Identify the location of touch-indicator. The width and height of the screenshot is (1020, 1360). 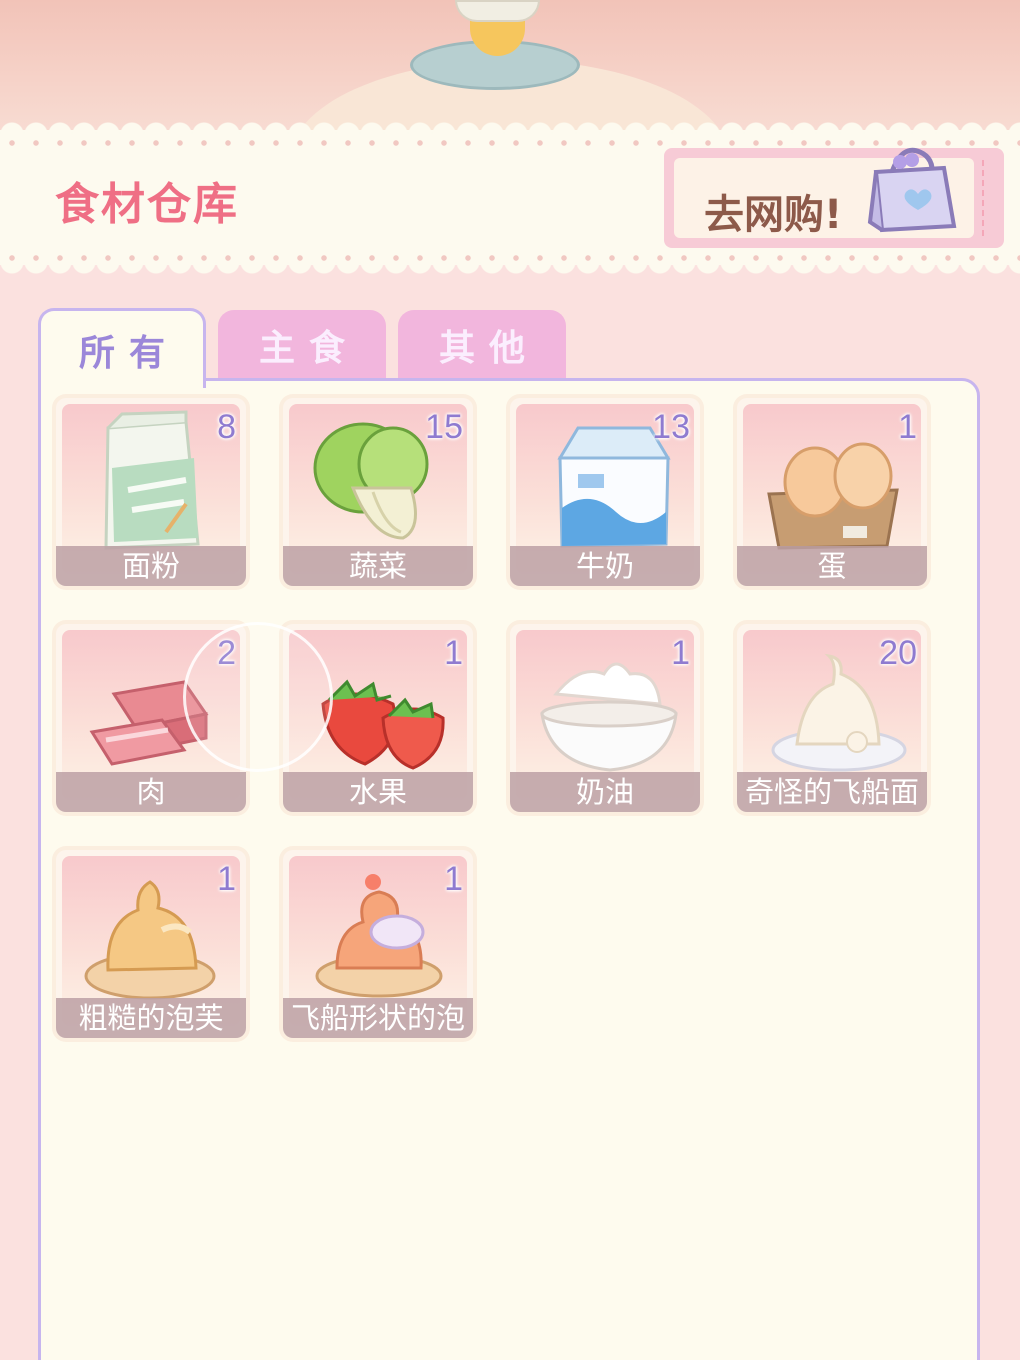
(258, 697).